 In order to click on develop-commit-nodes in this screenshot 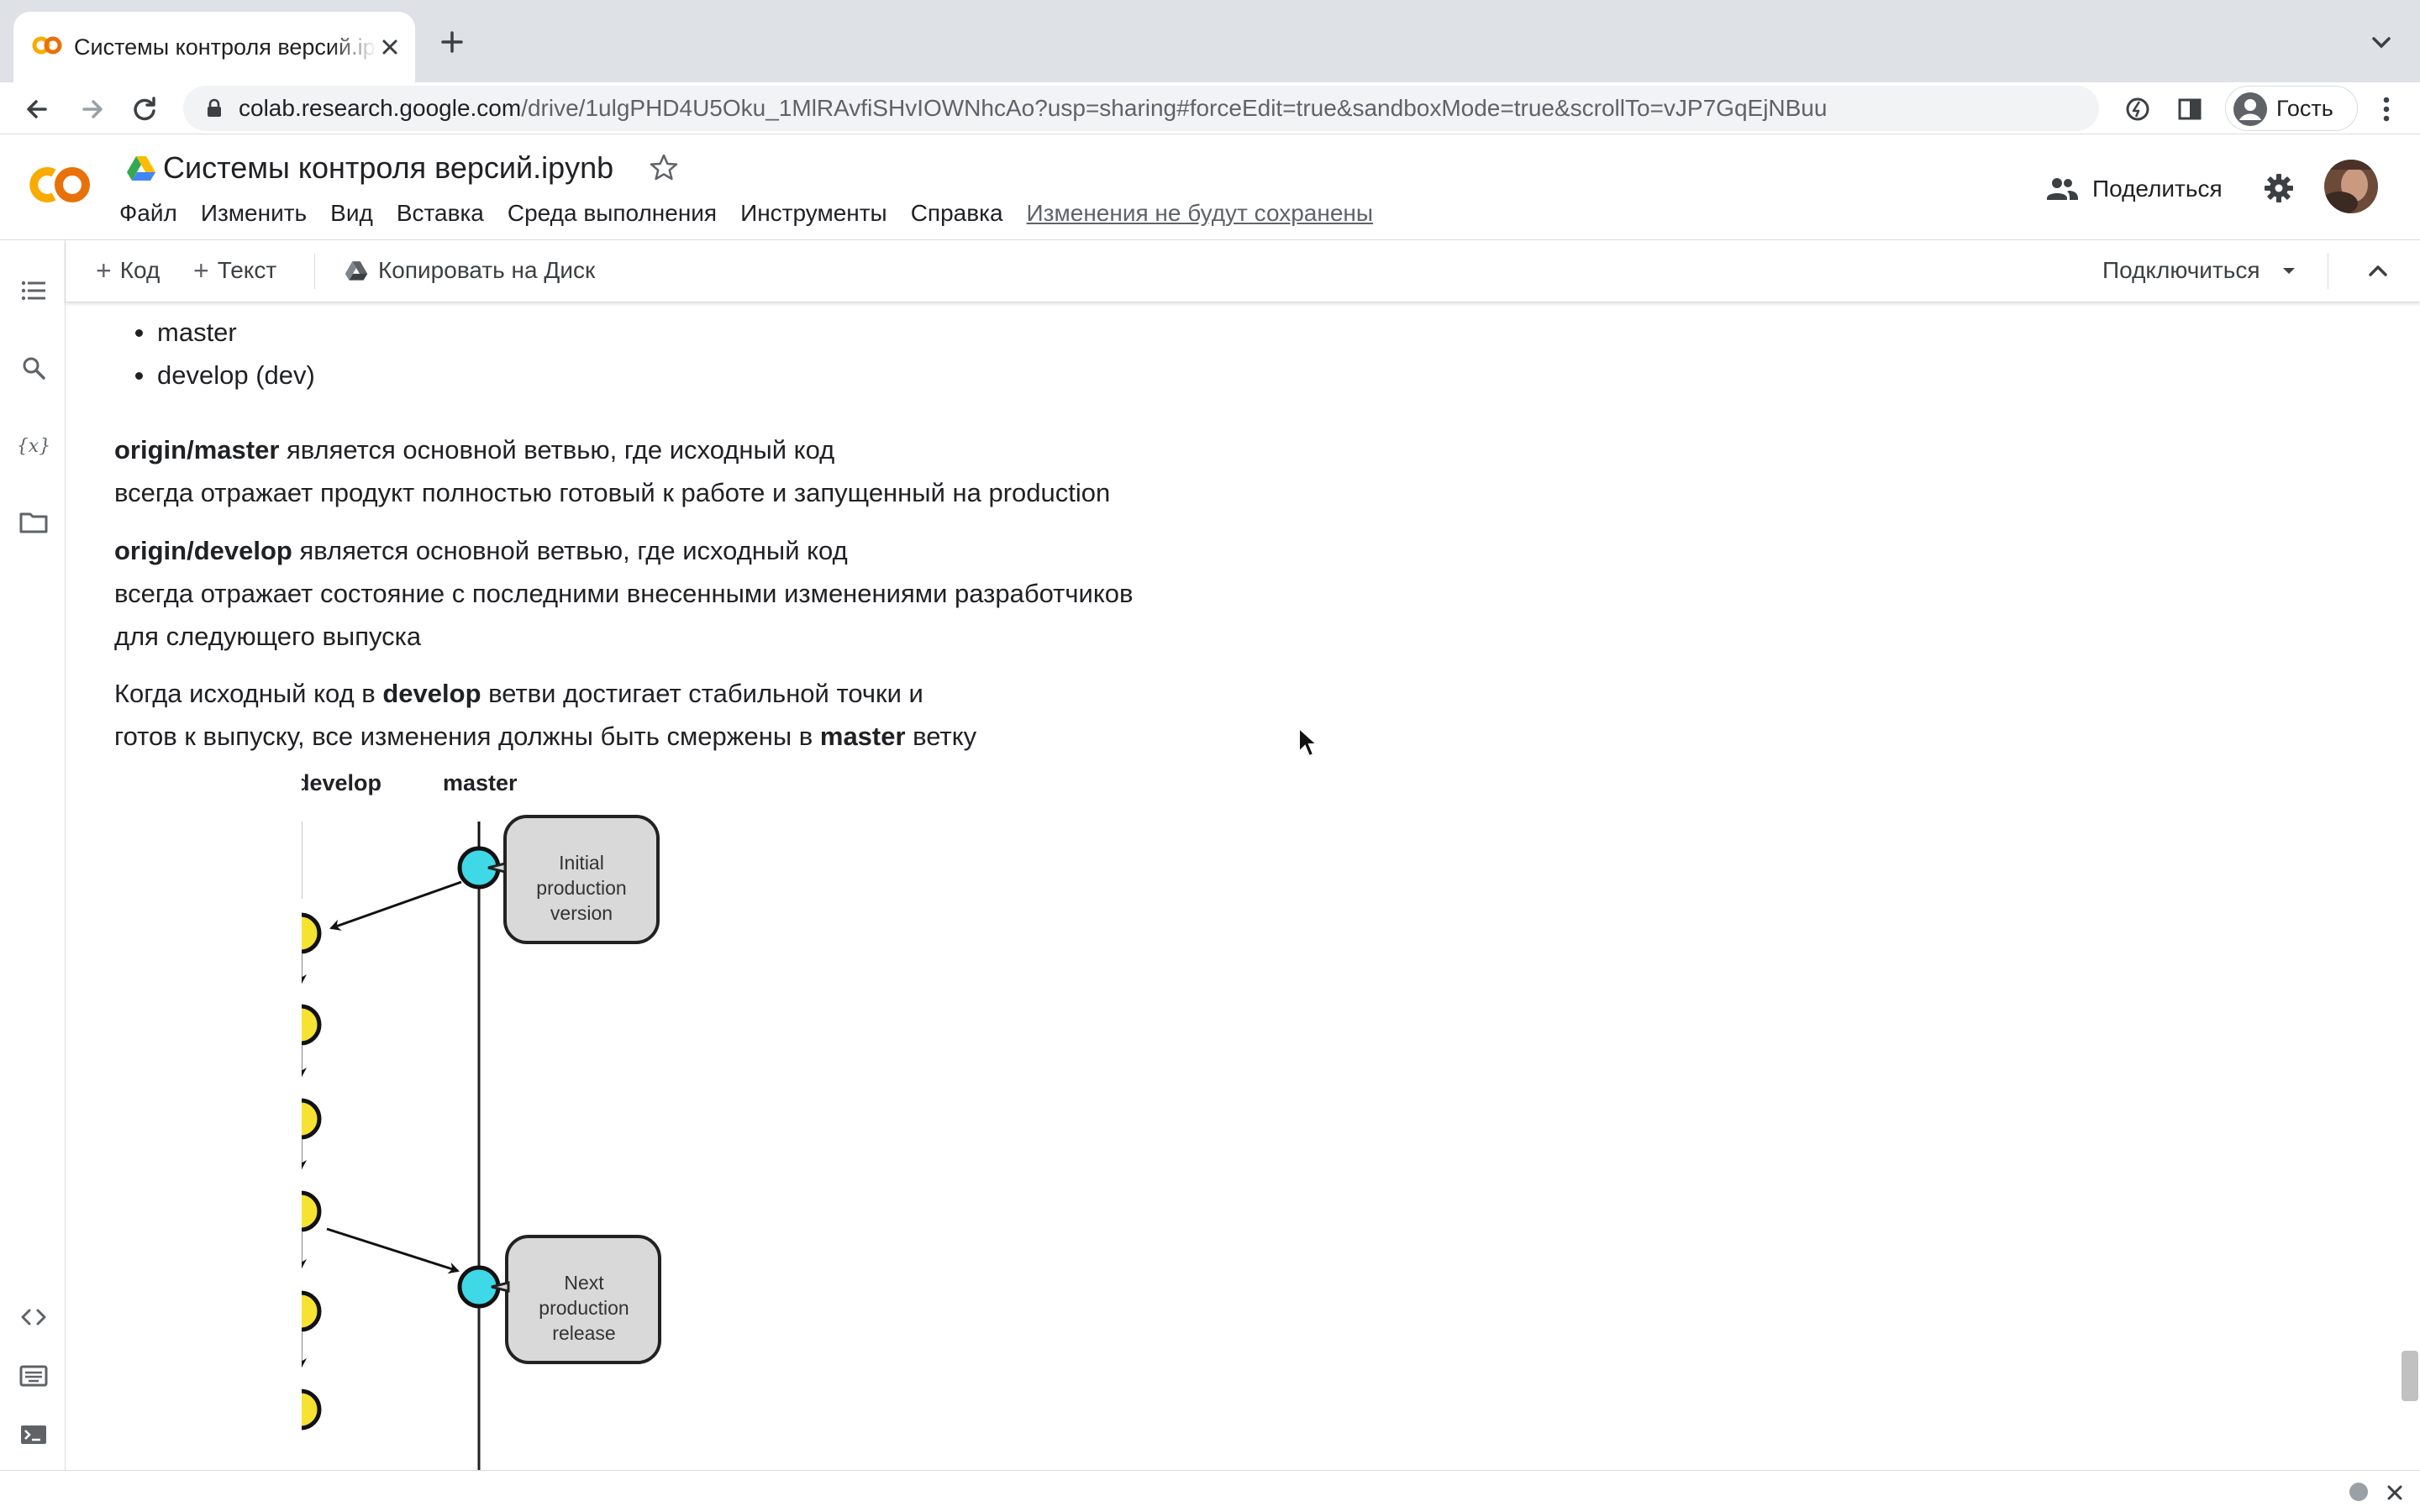, I will do `click(312, 1171)`.